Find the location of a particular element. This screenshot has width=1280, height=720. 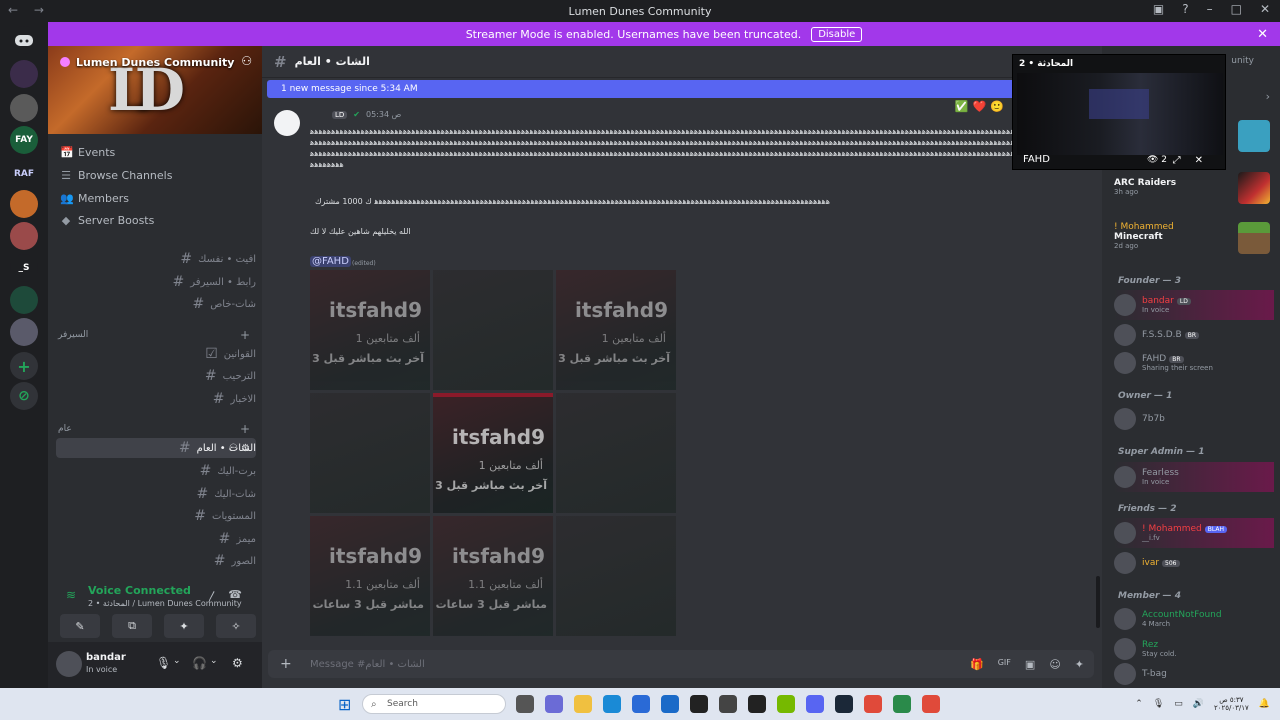

member-item: F.S.S.D.B BR is located at coordinates (1194, 335).